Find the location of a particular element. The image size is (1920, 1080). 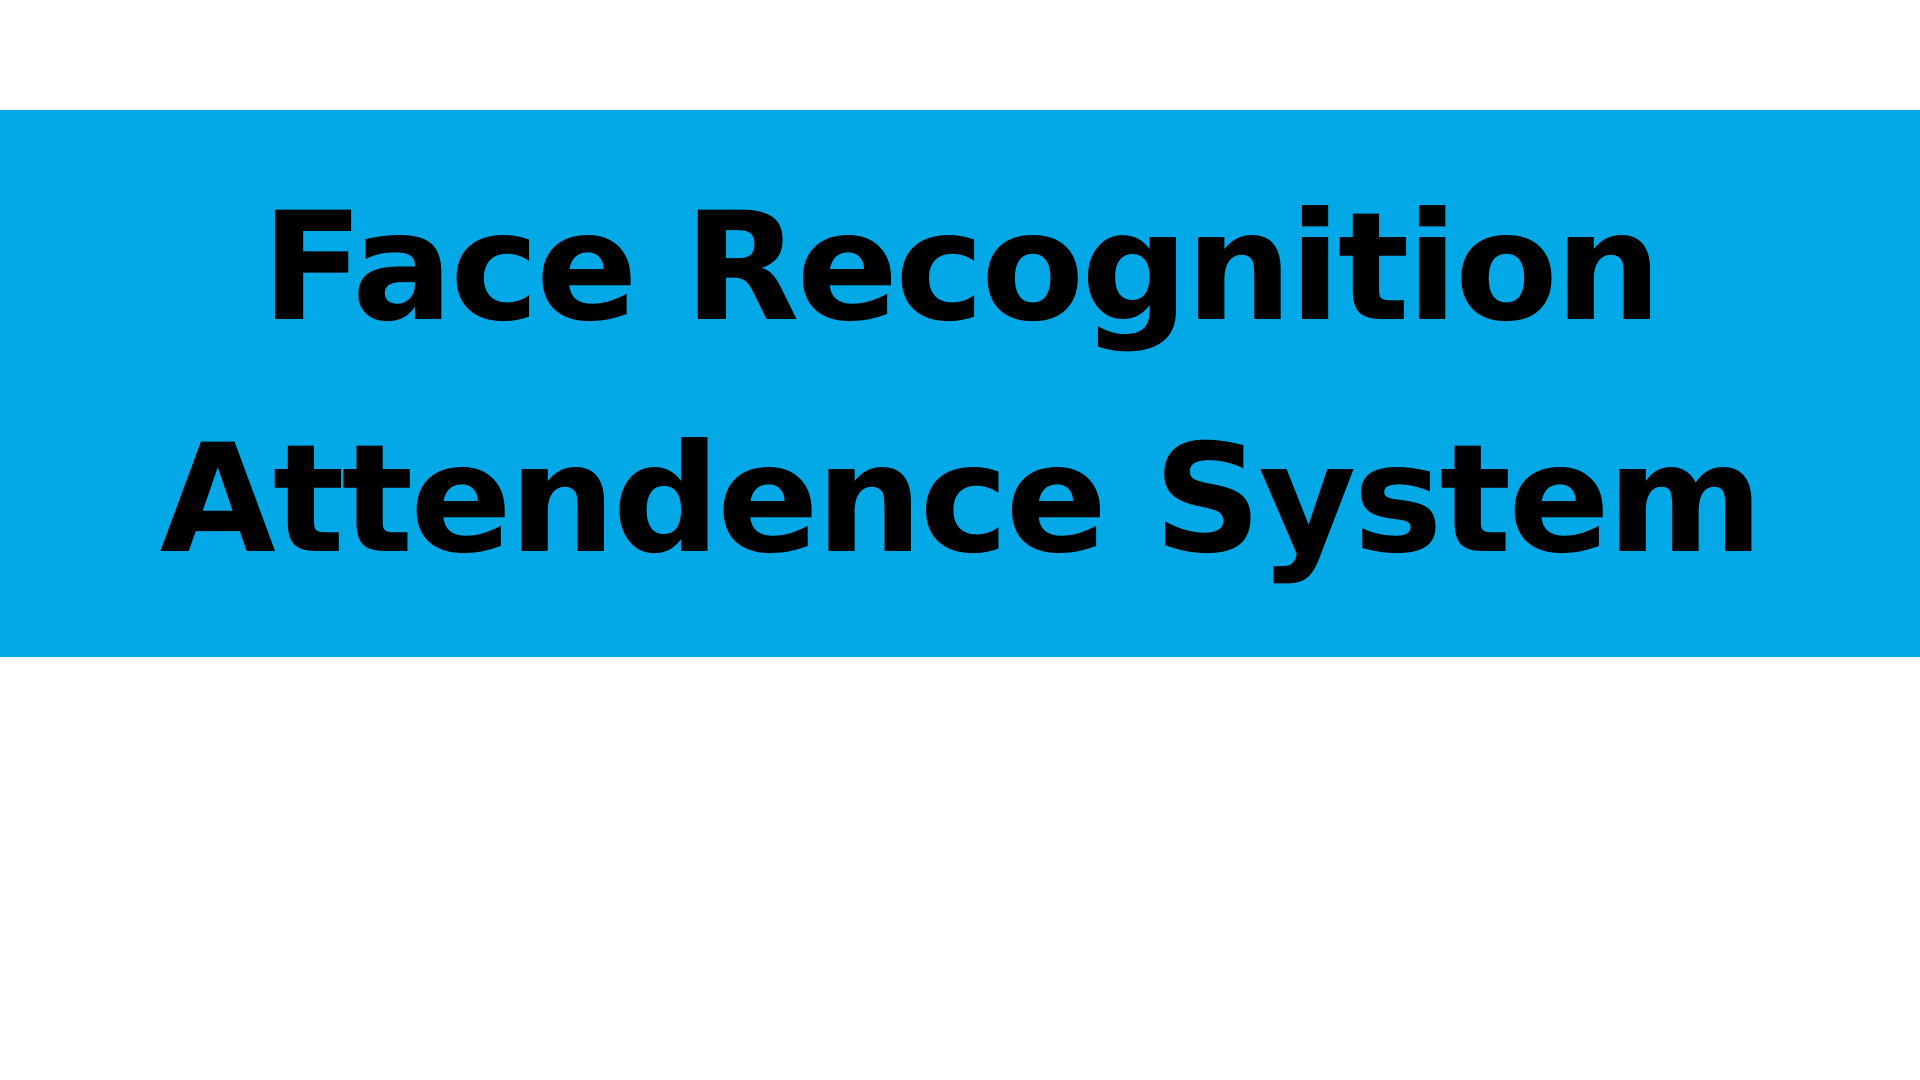

title-line-1: Face Recognition is located at coordinates (961, 267).